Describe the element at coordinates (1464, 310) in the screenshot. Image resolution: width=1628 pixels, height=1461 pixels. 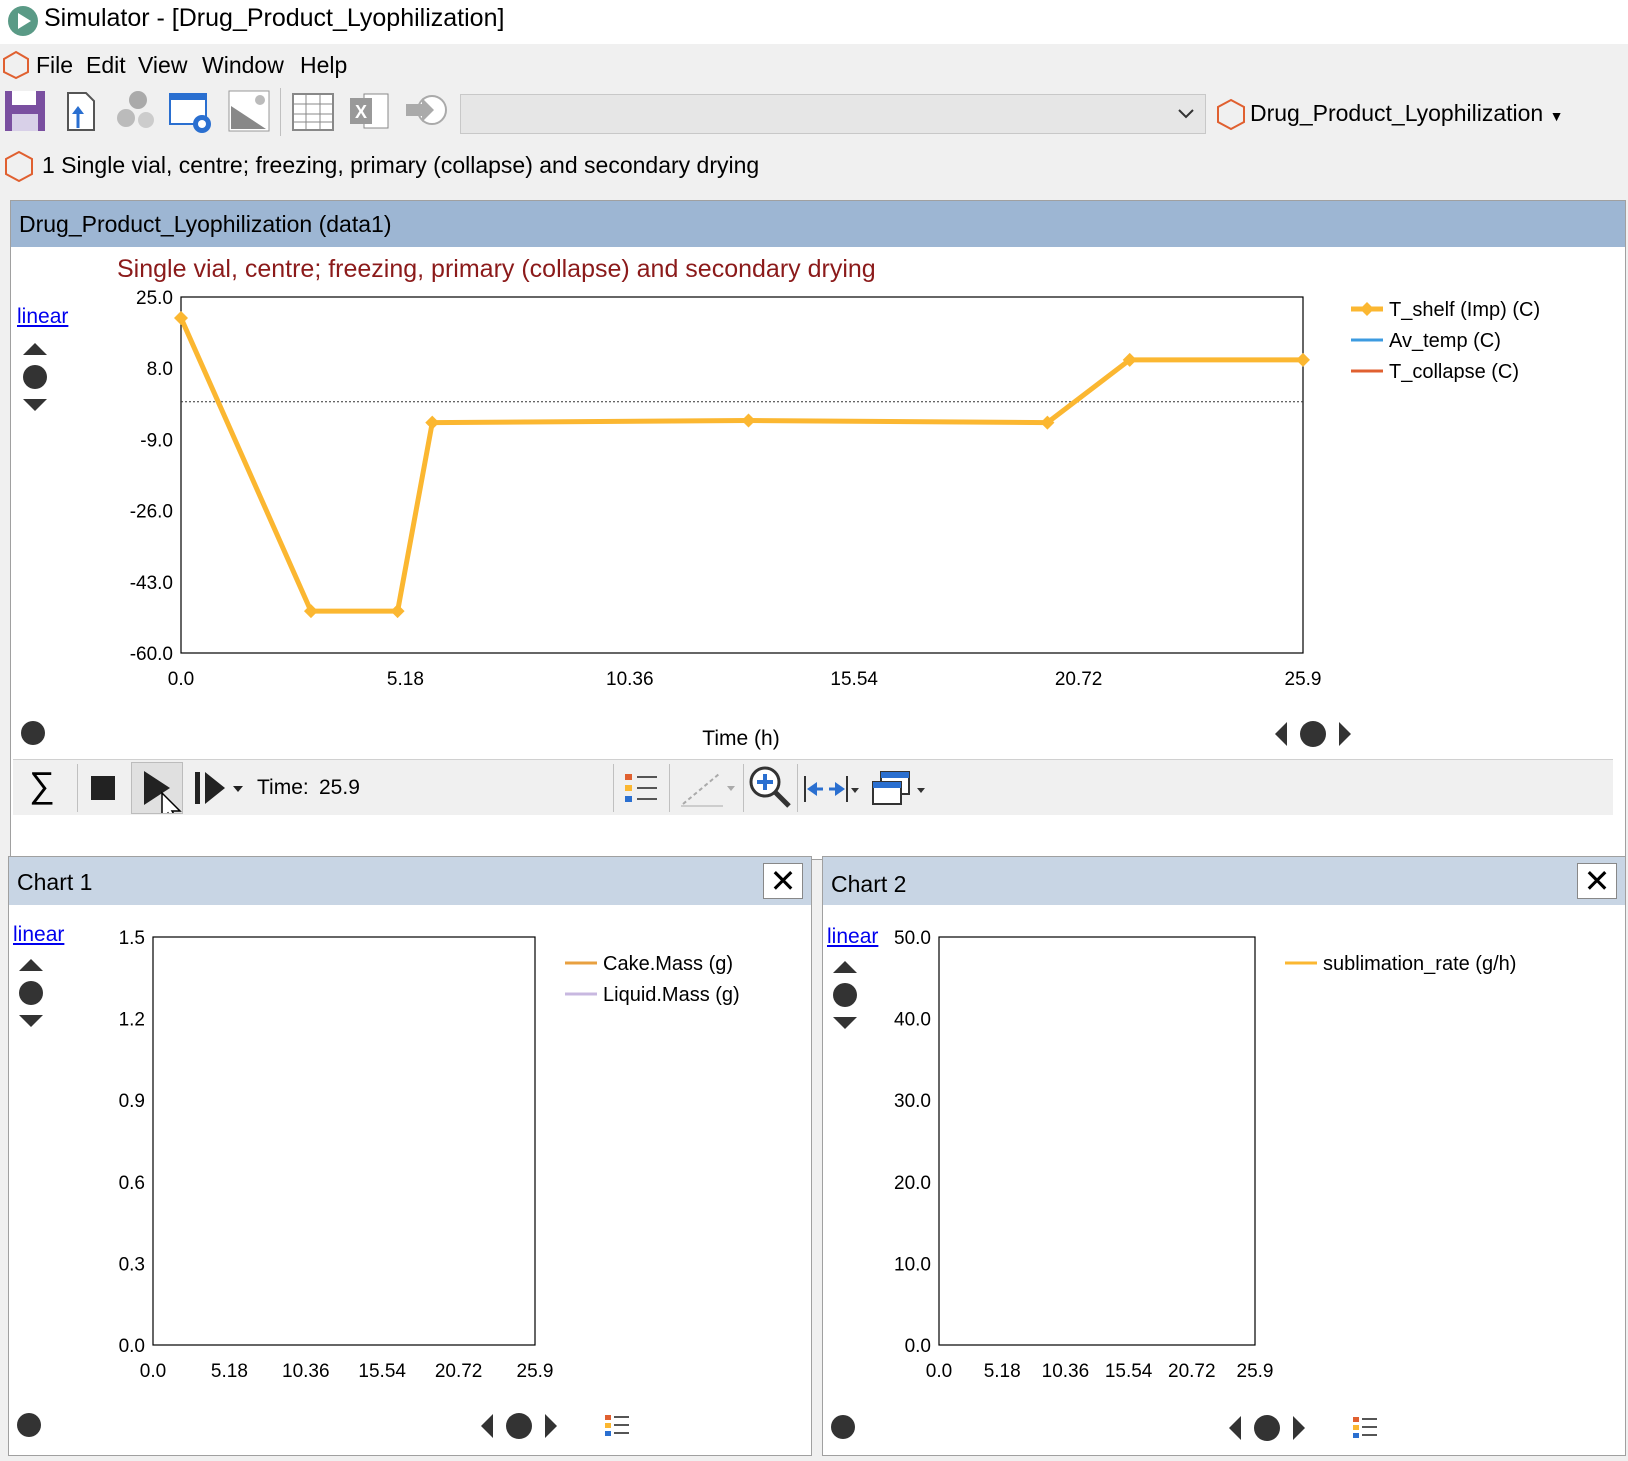
I see `legend-label: T_shelf (Imp) (C)` at that location.